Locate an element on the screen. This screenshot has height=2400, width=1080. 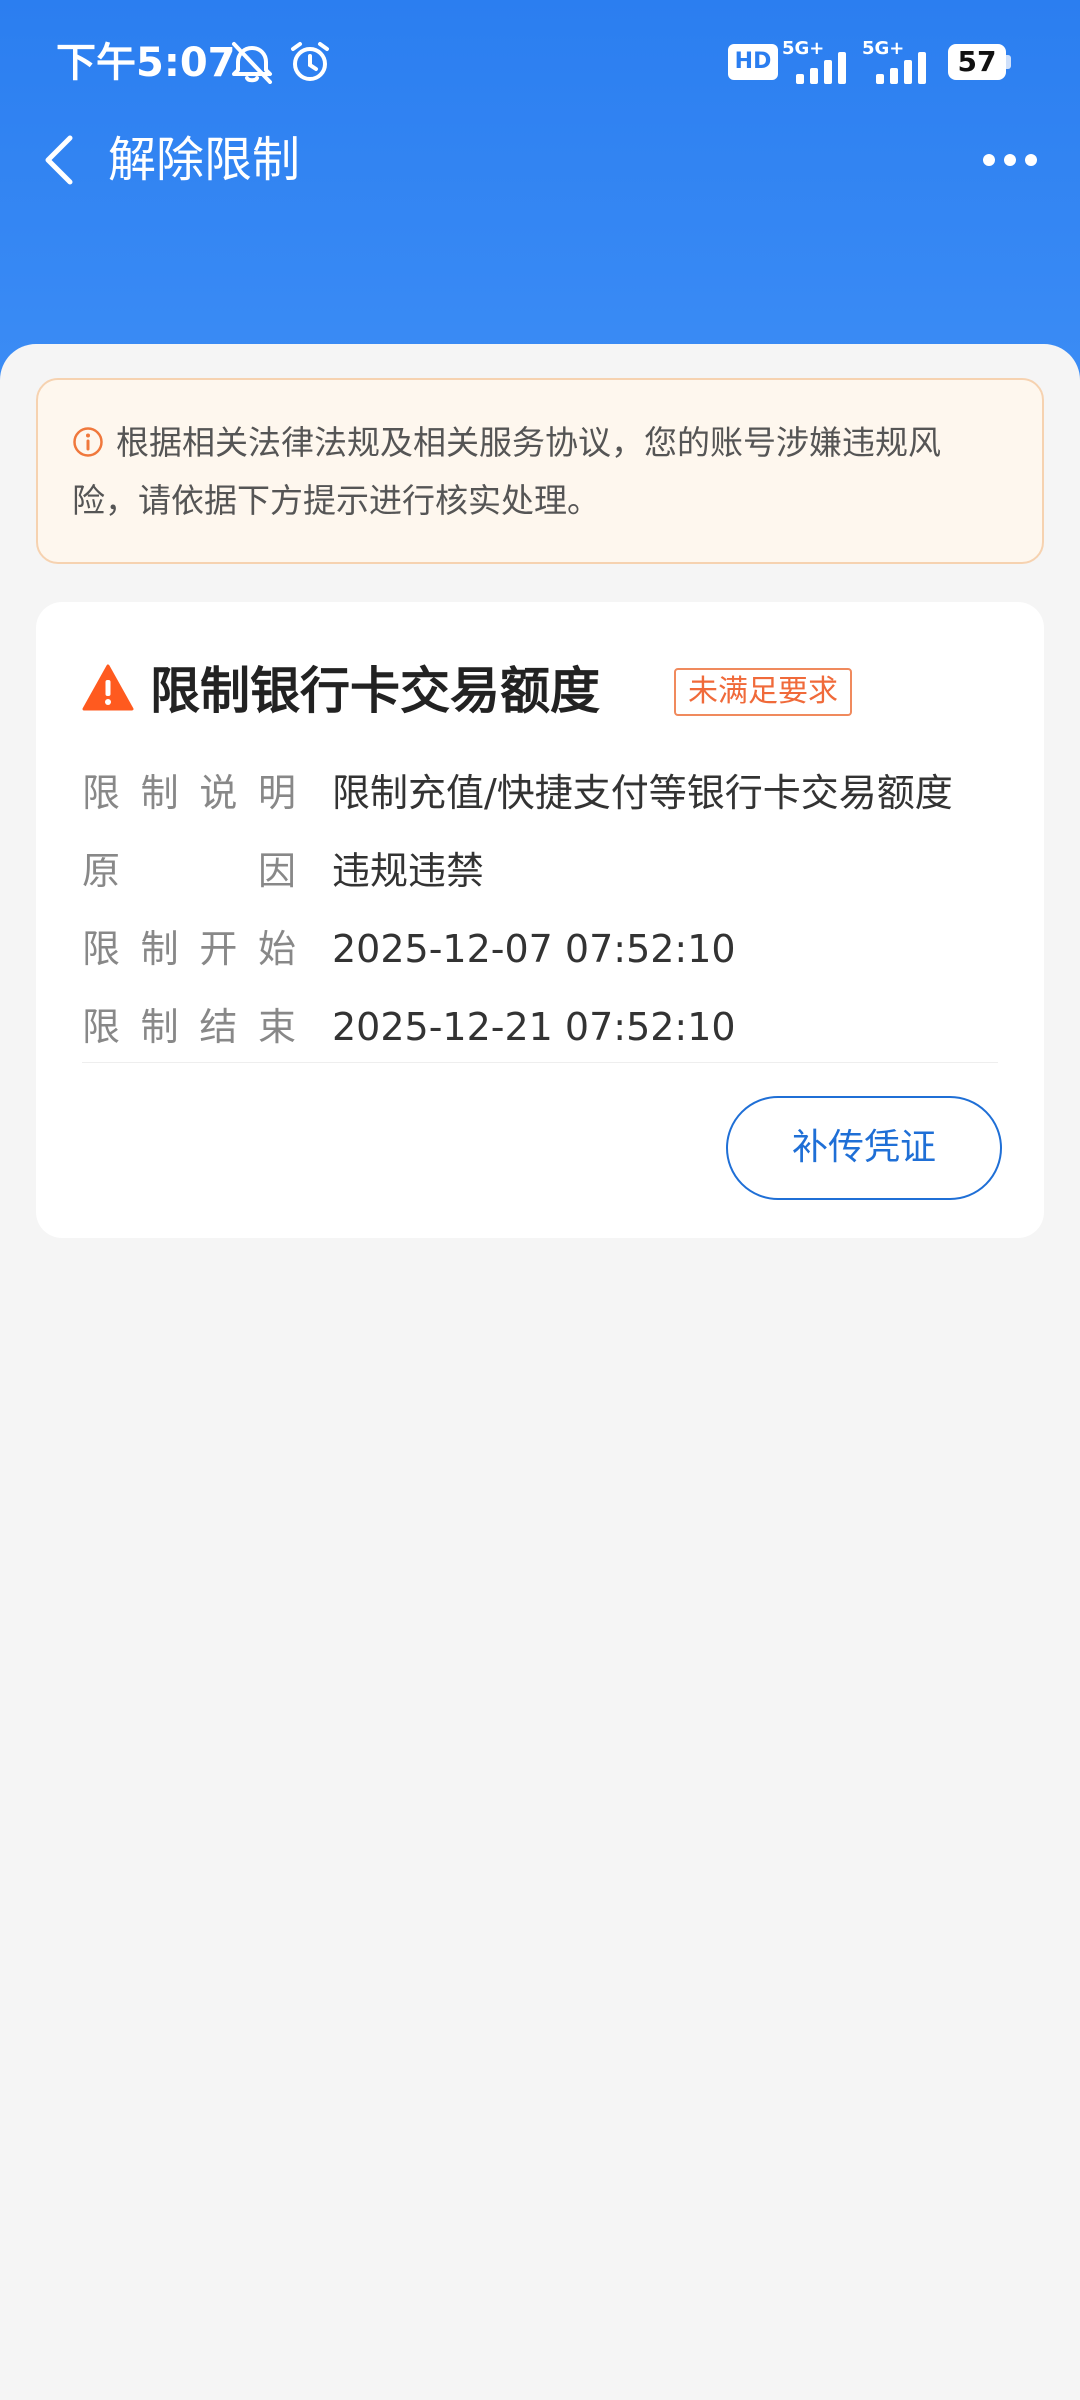
upload-proof-button: 补传凭证 is located at coordinates (864, 1148).